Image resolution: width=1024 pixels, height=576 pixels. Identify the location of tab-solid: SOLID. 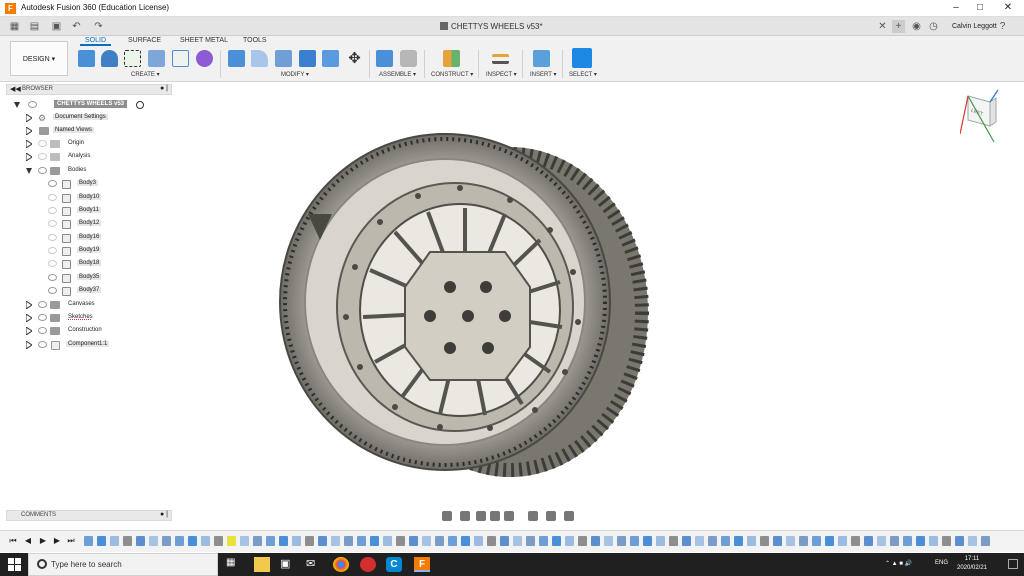
(96, 41).